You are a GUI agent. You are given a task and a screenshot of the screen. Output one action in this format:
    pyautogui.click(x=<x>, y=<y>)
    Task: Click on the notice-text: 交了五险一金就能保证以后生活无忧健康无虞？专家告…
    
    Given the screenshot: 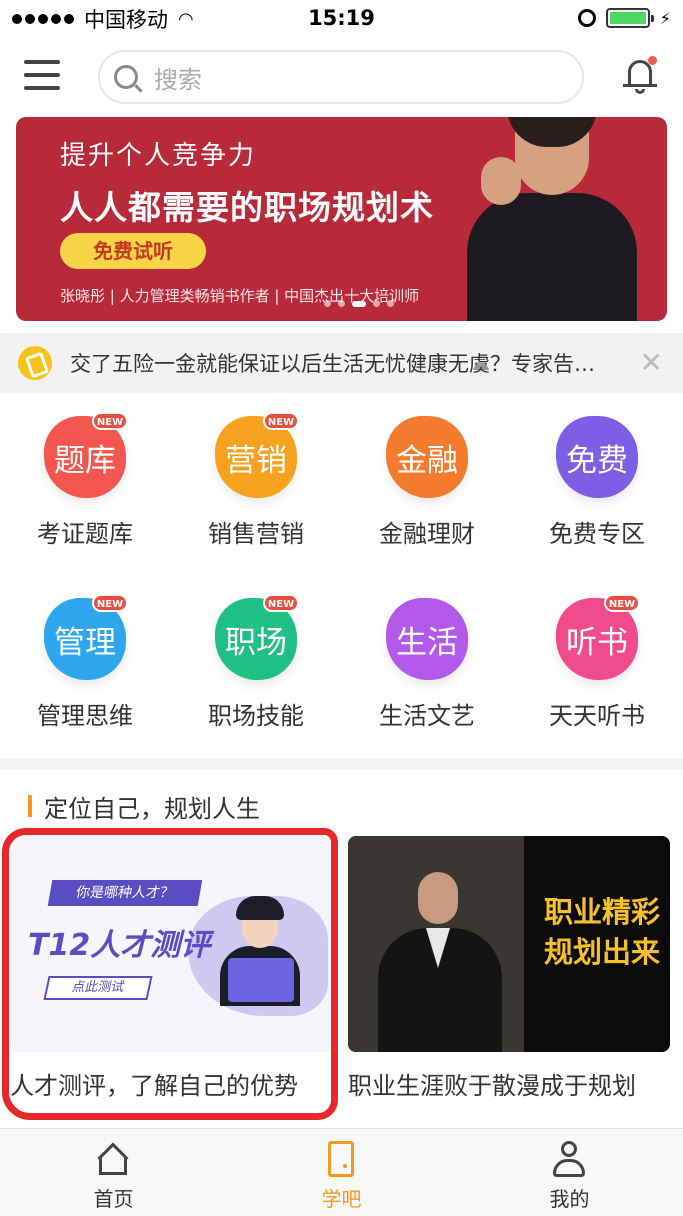 What is the action you would take?
    pyautogui.click(x=332, y=364)
    